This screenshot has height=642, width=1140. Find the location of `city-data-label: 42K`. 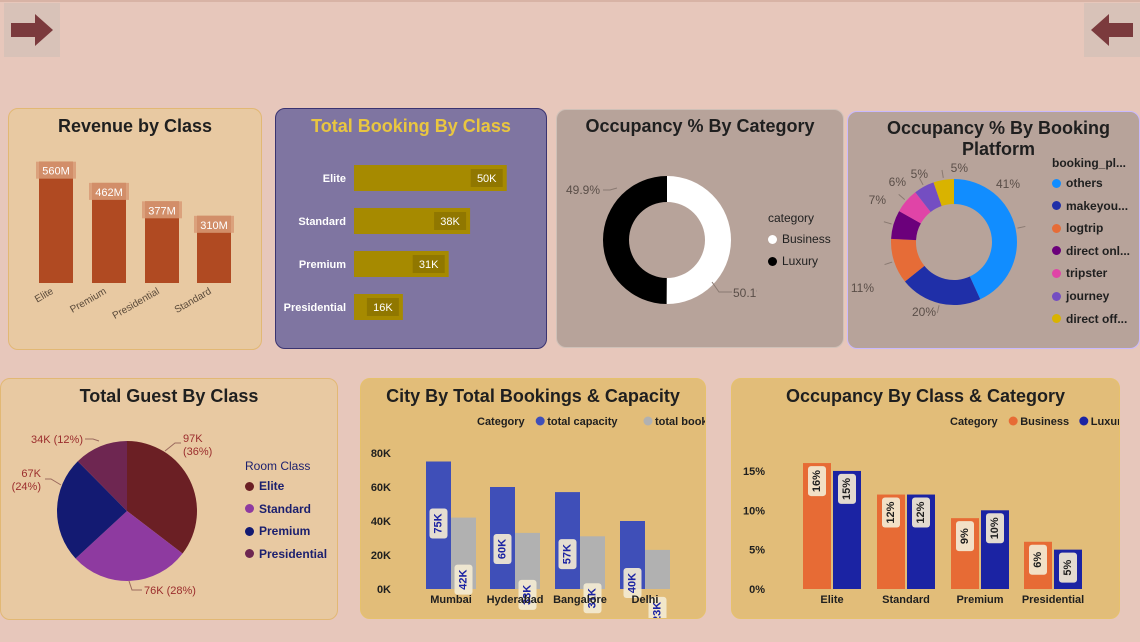

city-data-label: 42K is located at coordinates (463, 579).